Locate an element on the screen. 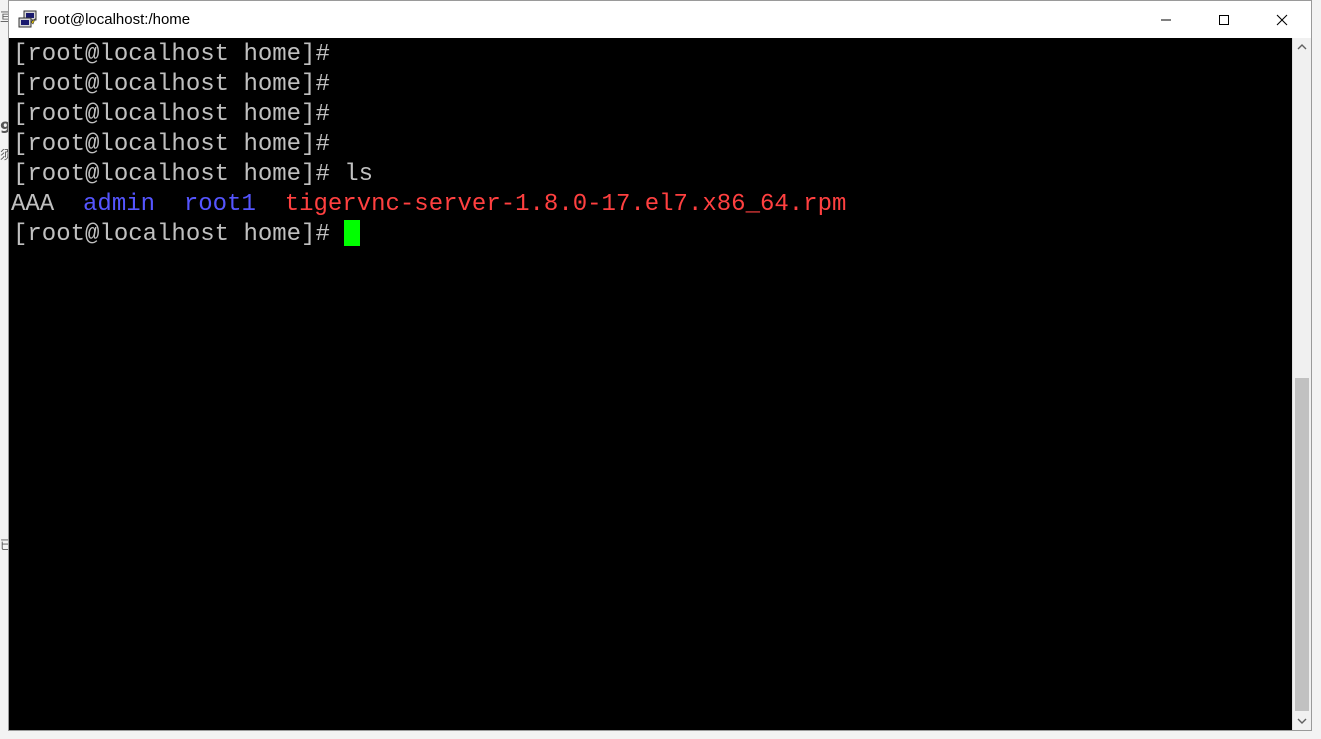 The width and height of the screenshot is (1321, 739). vertical-scrollbar is located at coordinates (1301, 384).